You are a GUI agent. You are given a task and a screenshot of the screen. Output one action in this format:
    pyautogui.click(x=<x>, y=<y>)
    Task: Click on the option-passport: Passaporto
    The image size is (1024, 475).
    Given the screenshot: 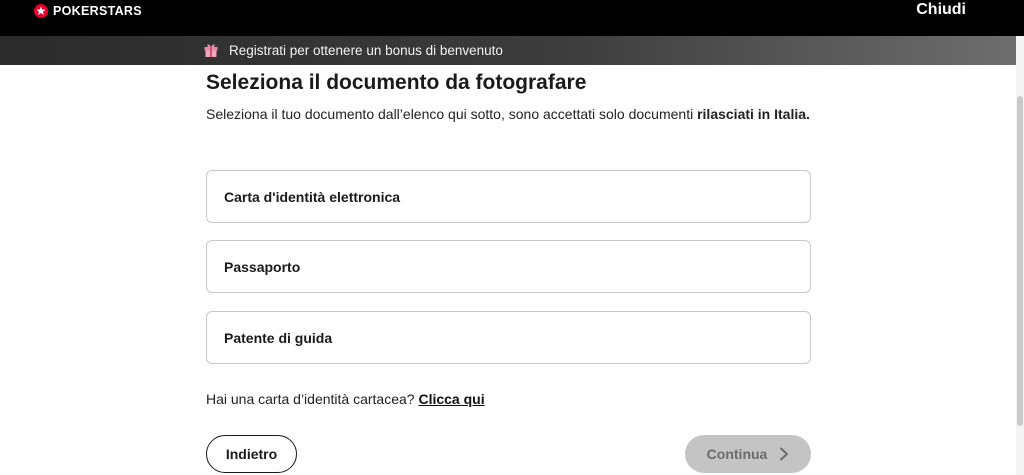 What is the action you would take?
    pyautogui.click(x=508, y=266)
    